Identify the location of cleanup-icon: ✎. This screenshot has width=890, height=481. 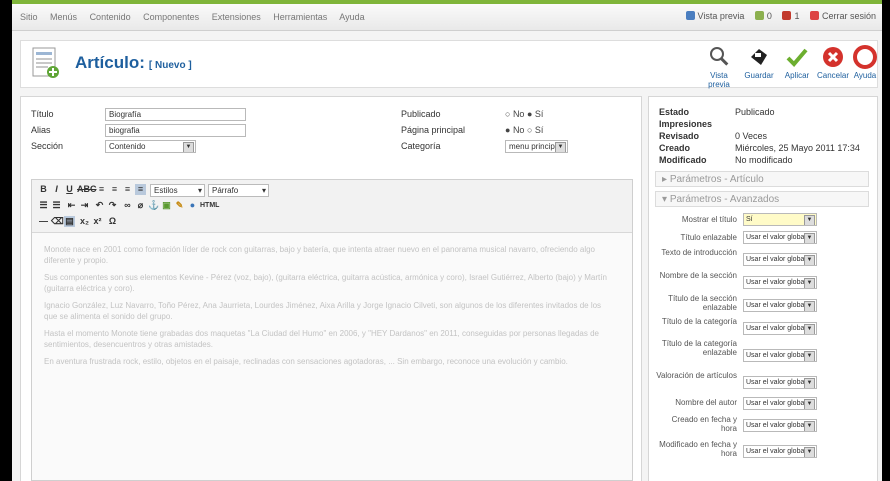
(179, 205).